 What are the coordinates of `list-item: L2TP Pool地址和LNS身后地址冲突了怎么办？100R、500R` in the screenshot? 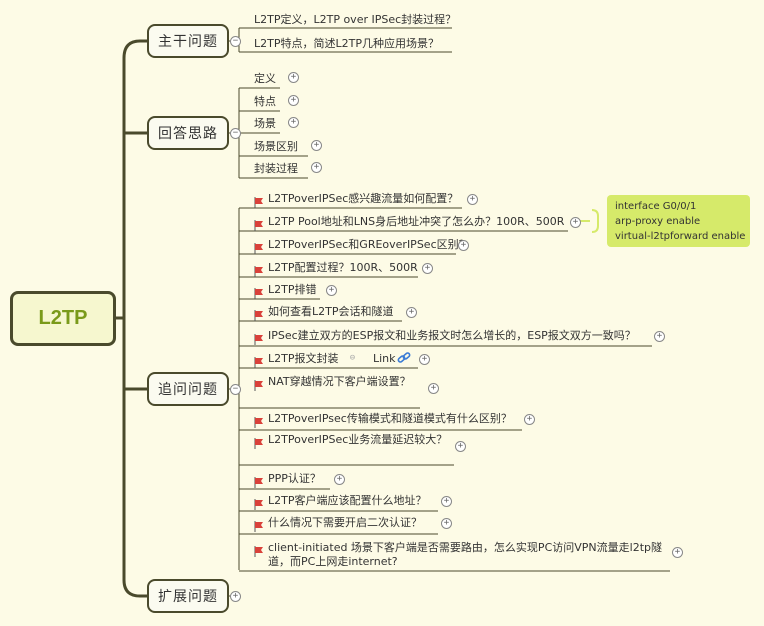 It's located at (416, 222).